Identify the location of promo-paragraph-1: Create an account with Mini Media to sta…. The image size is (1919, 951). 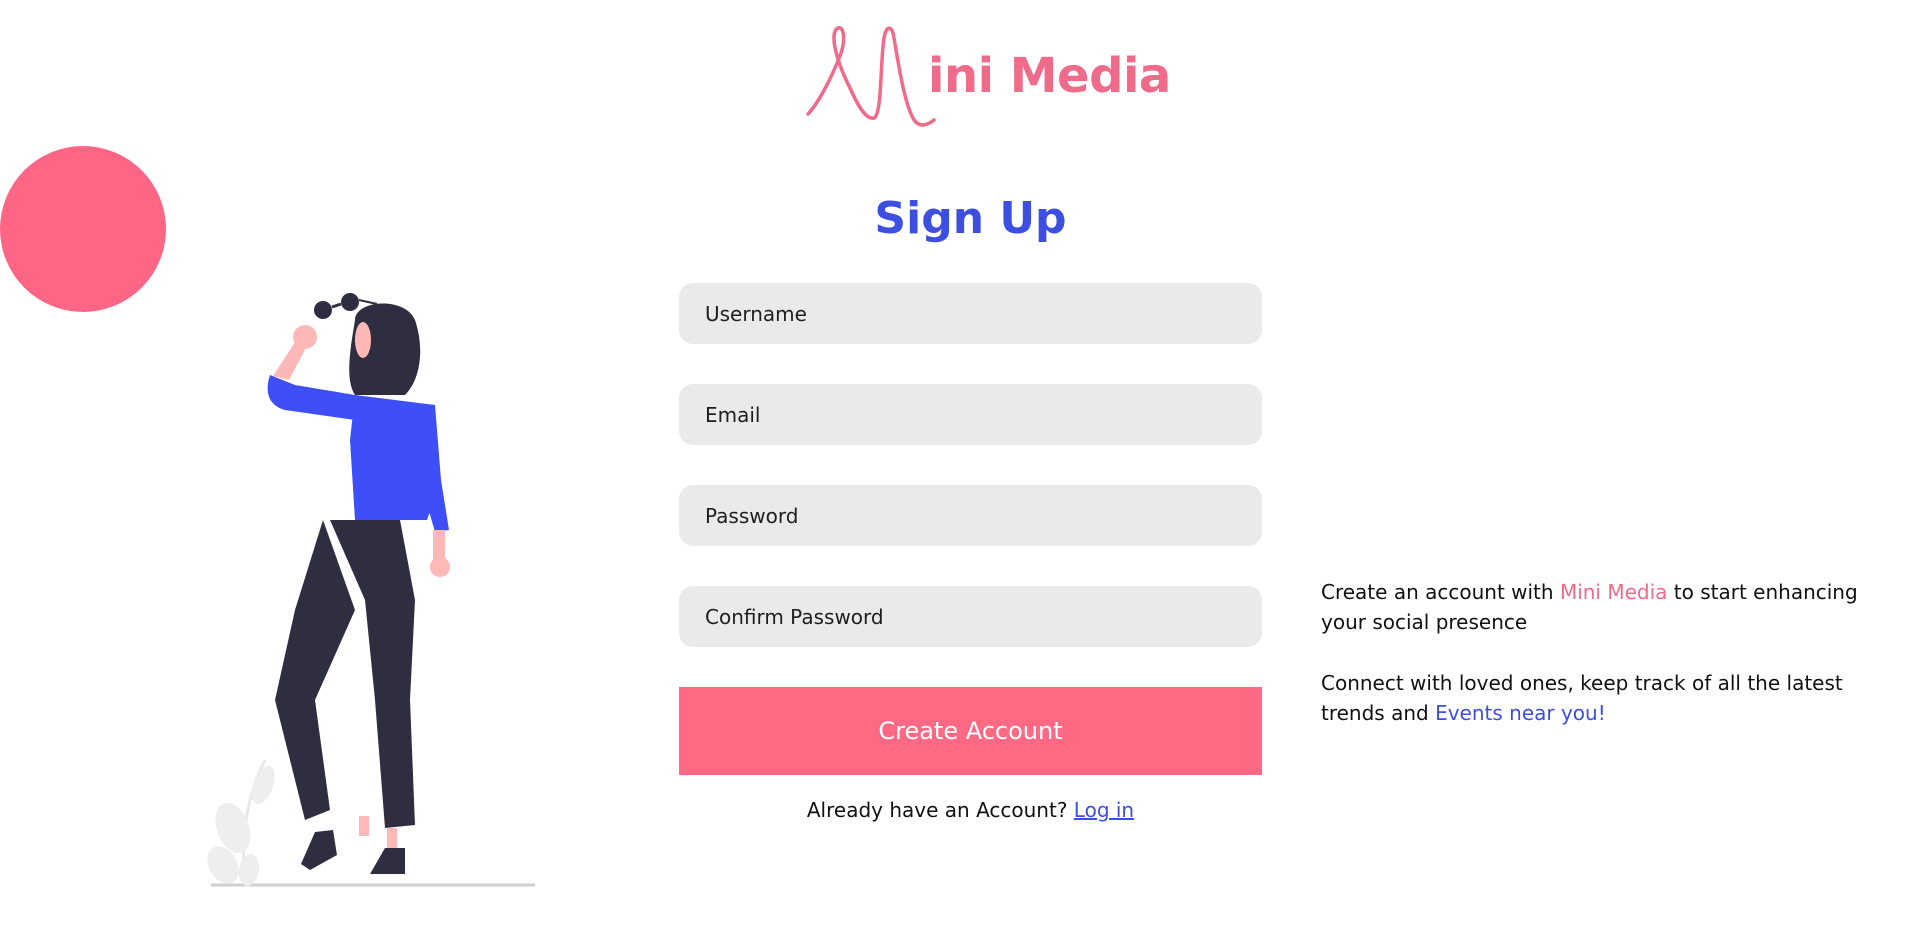
(1601, 607).